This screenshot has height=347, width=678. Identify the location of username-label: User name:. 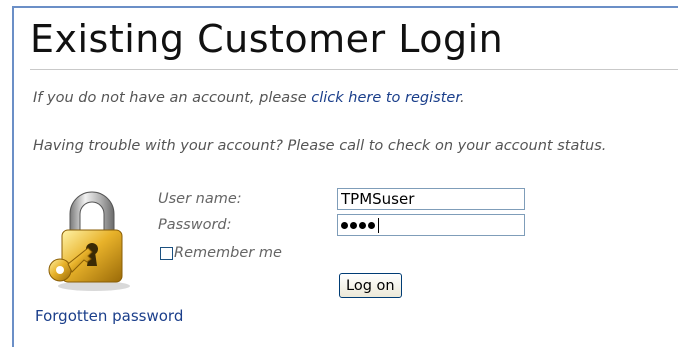
(200, 199).